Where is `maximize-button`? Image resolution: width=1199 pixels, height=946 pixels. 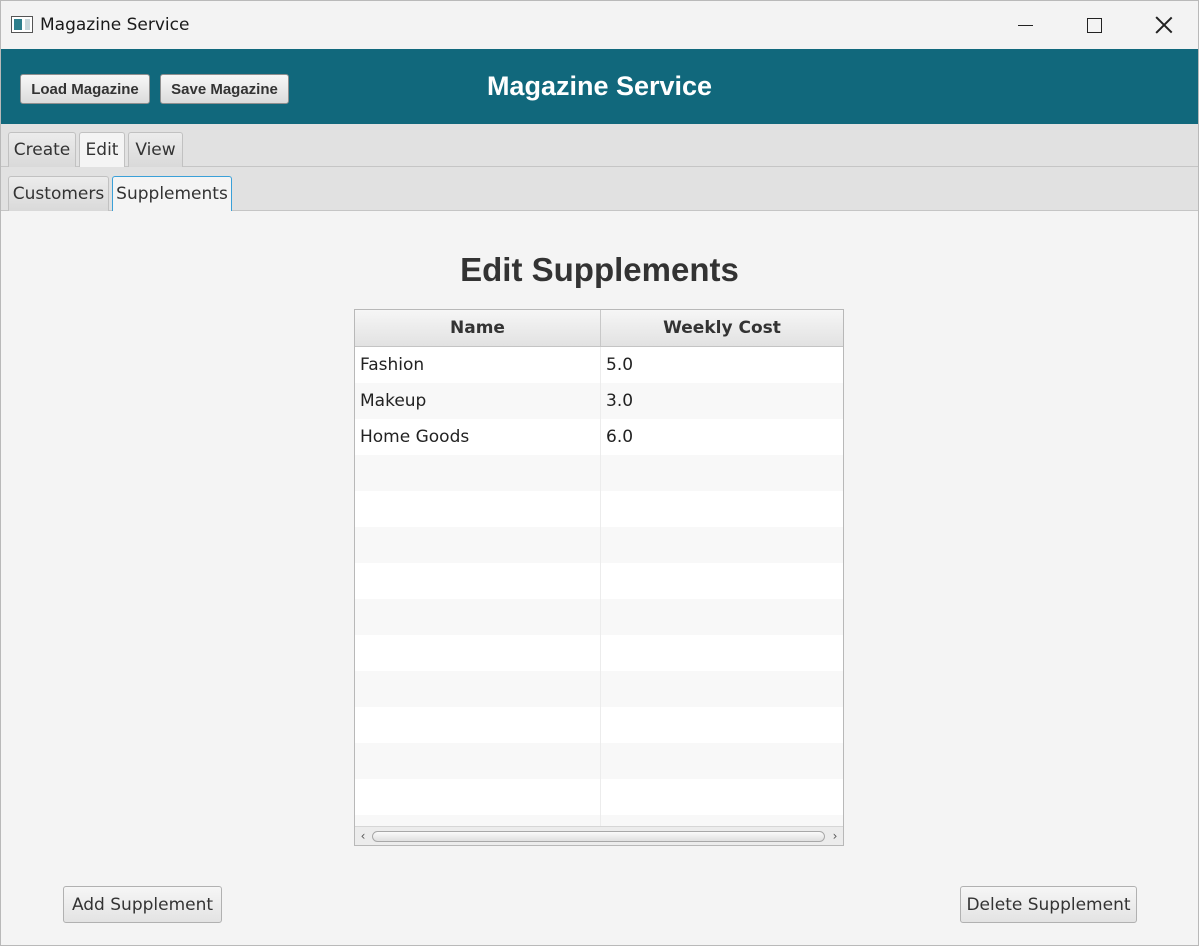 maximize-button is located at coordinates (1094, 25).